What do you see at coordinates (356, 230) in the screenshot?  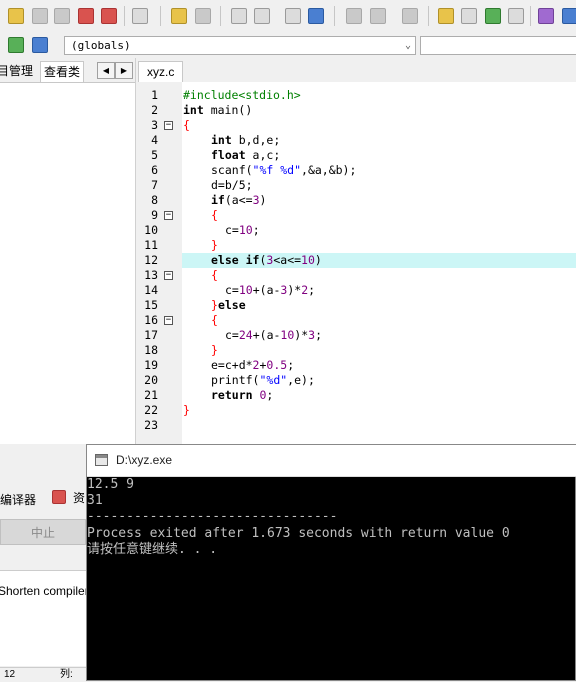 I see `code-line: 10 c=10;` at bounding box center [356, 230].